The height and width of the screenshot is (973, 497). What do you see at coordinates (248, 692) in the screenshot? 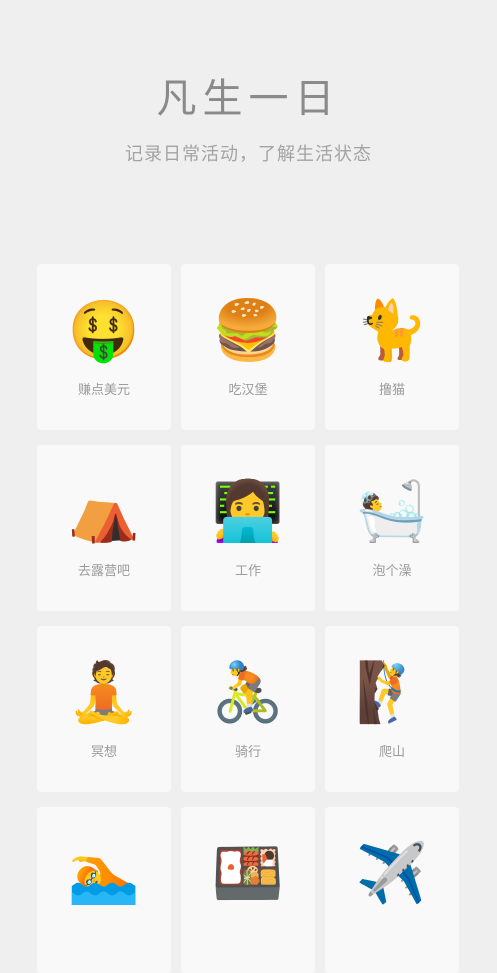
I see `cyclist-icon: 🚴` at bounding box center [248, 692].